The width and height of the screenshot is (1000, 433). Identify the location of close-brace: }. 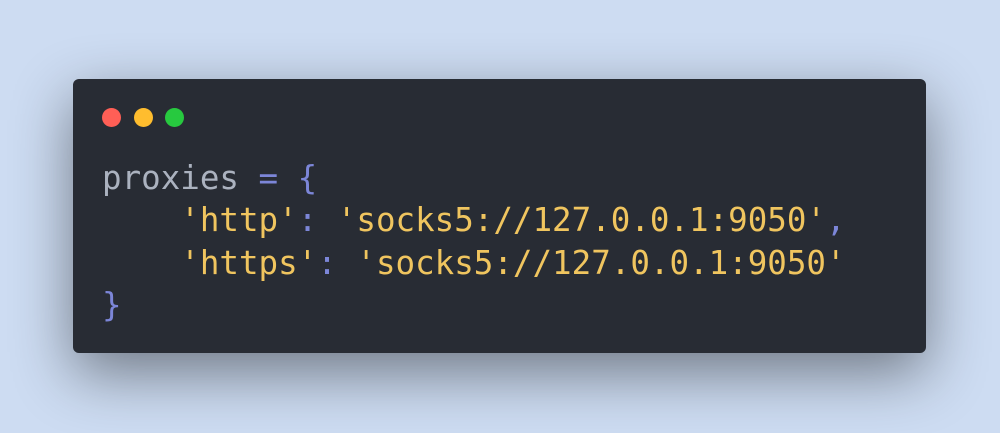
(112, 304).